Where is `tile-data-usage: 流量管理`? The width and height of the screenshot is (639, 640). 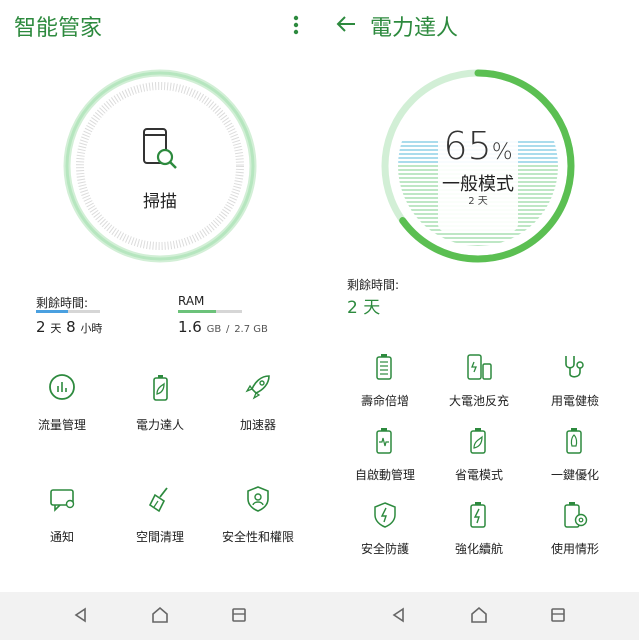
tile-data-usage: 流量管理 is located at coordinates (62, 403).